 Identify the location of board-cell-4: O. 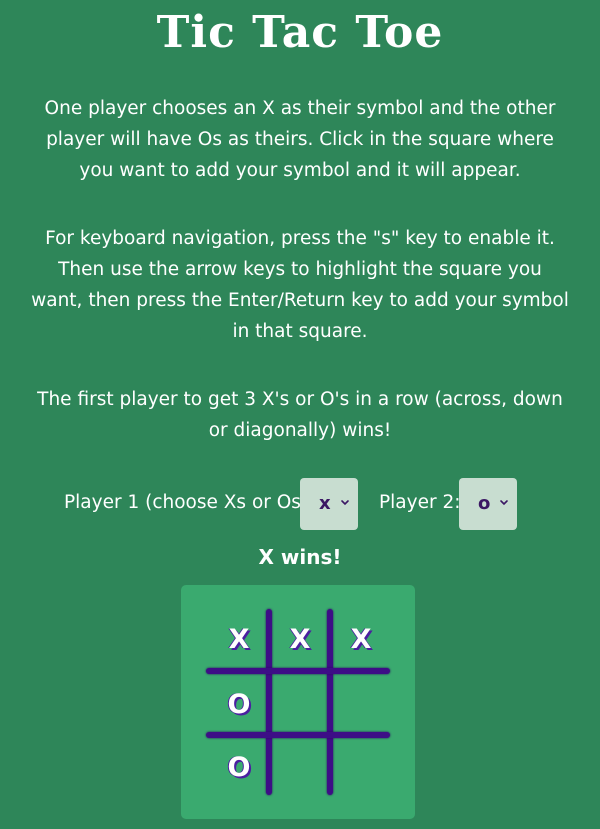
(239, 704).